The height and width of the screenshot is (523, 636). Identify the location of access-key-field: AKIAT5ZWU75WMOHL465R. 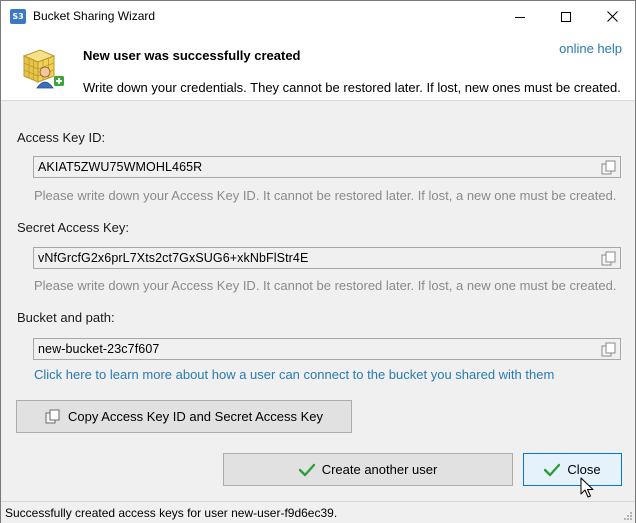
(327, 167).